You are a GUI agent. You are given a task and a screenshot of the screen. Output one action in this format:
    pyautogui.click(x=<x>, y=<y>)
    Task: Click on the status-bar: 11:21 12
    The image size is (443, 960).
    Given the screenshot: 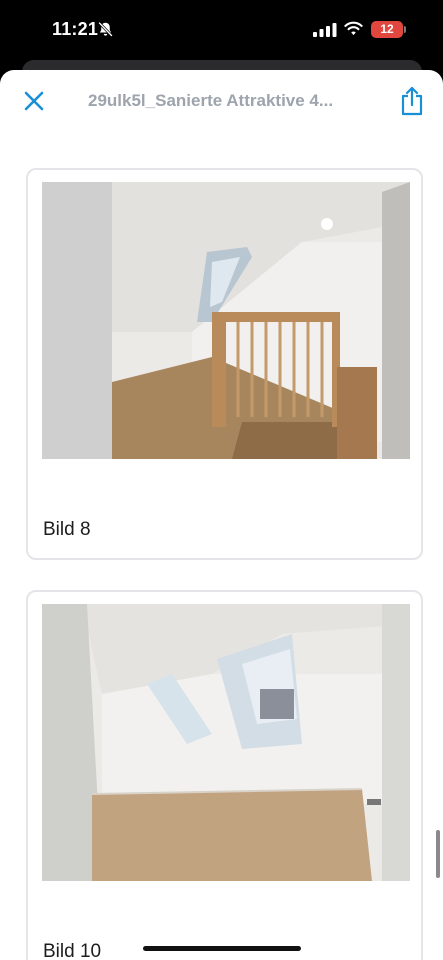 What is the action you would take?
    pyautogui.click(x=221, y=31)
    